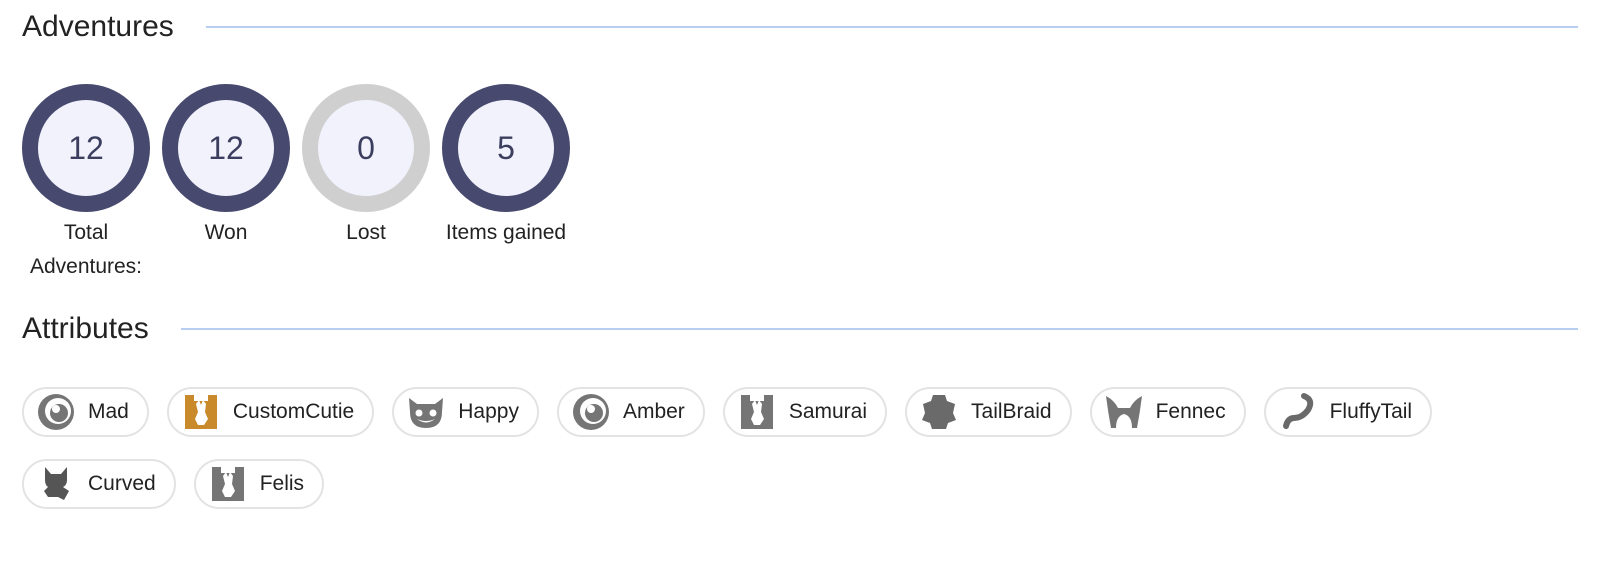  I want to click on stat-value: 0, so click(366, 147).